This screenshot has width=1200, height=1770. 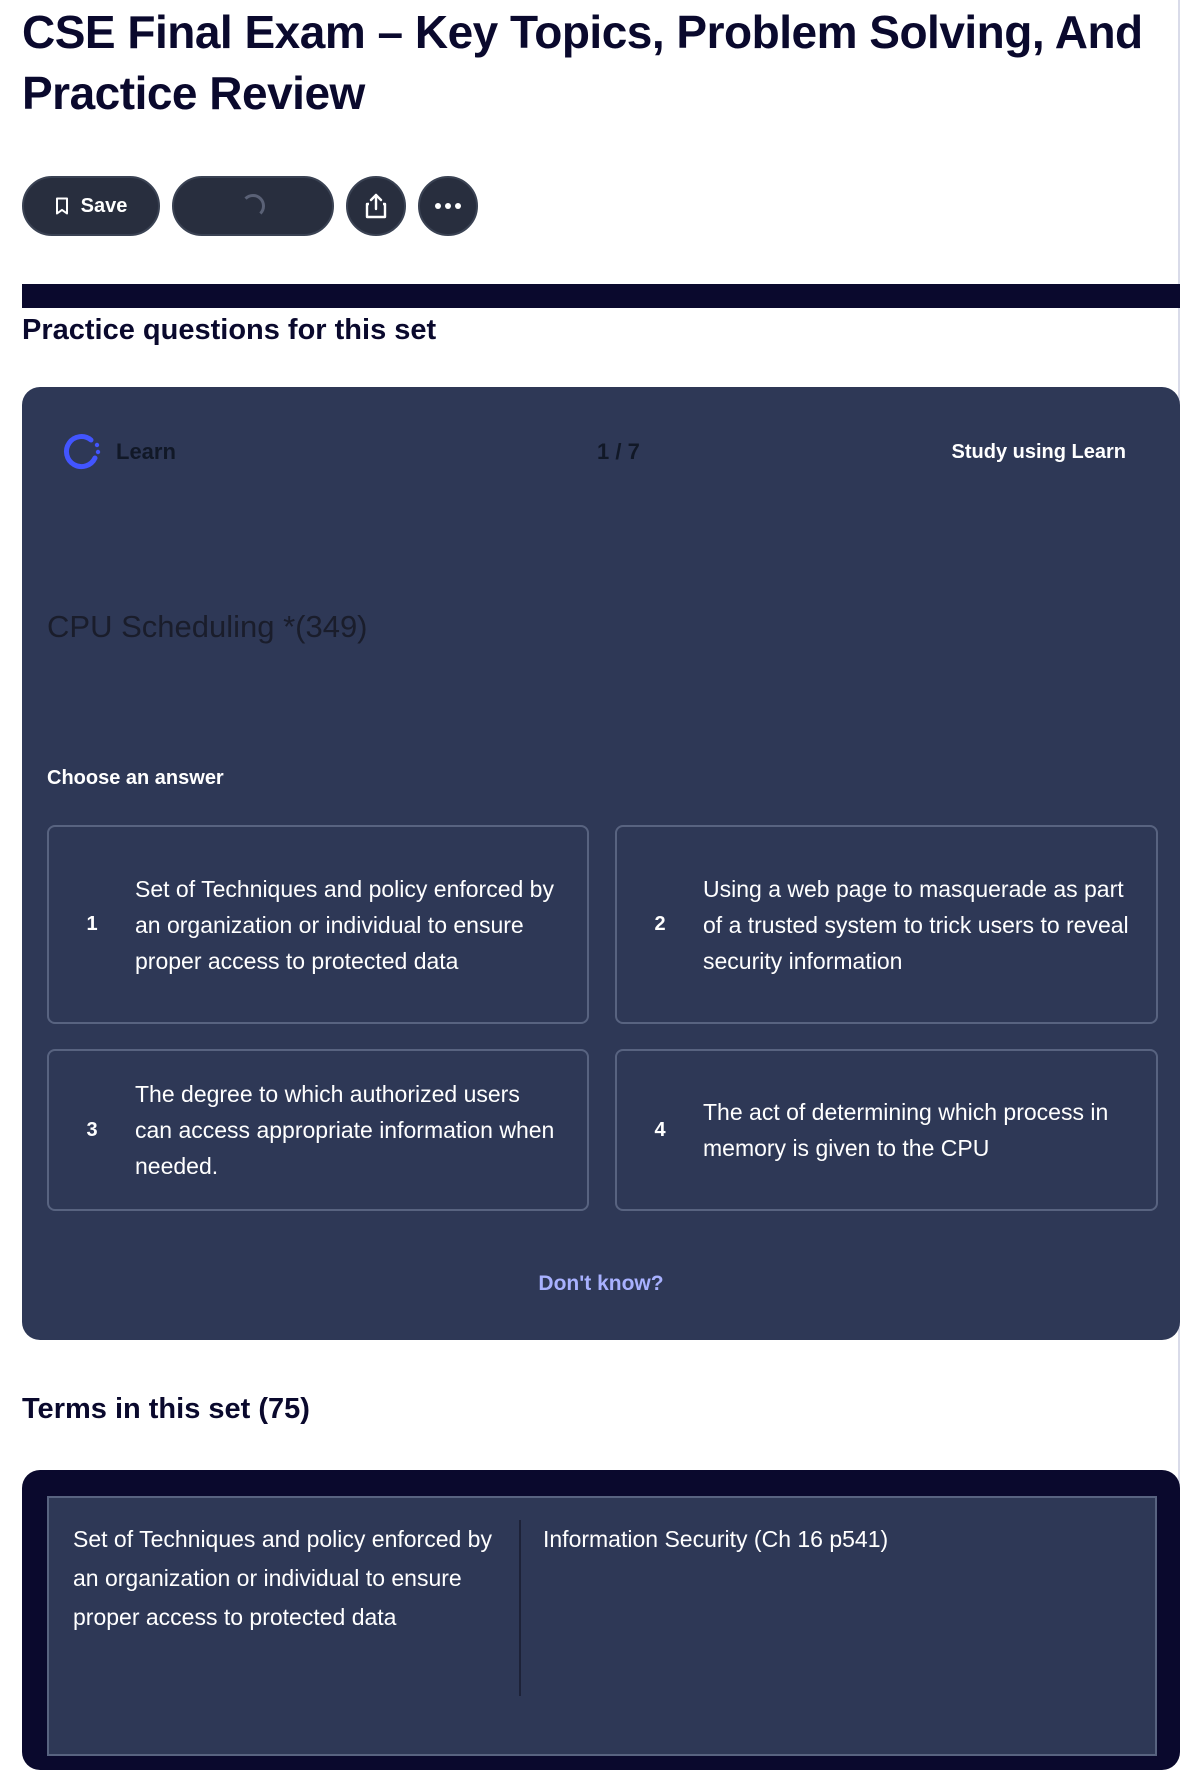 I want to click on more-options-button, so click(x=448, y=206).